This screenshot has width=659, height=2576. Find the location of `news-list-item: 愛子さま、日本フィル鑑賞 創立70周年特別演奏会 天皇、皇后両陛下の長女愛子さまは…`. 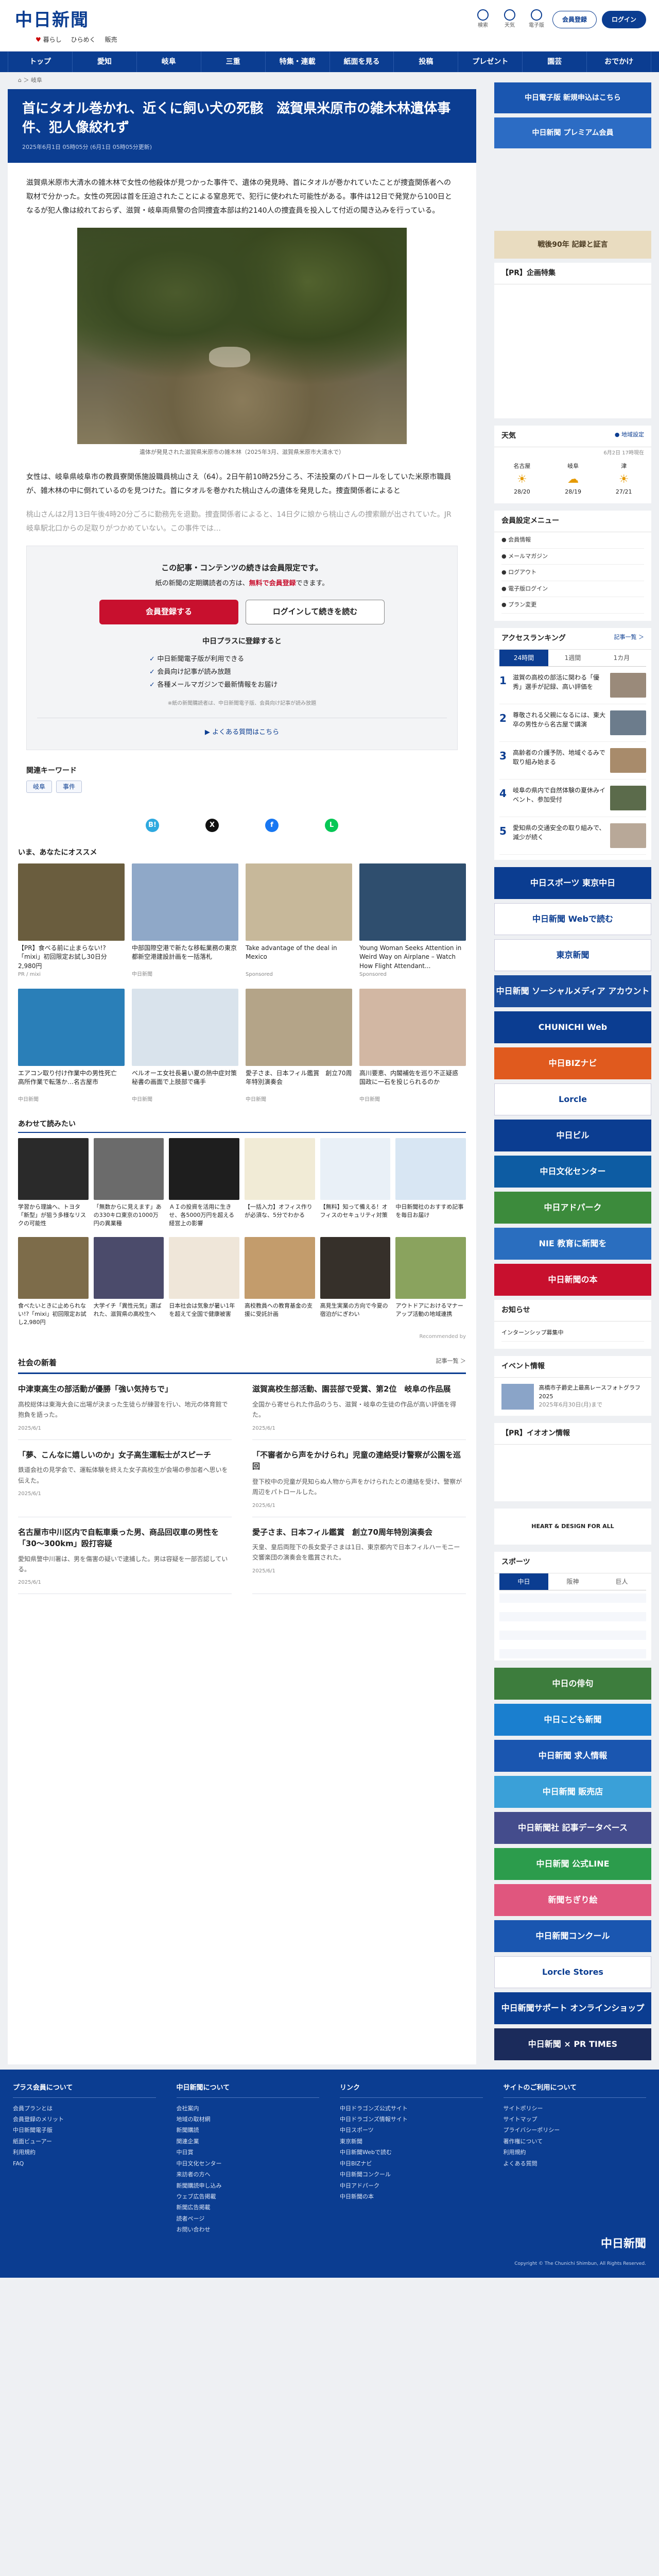

news-list-item: 愛子さま、日本フィル鑑賞 創立70周年特別演奏会 天皇、皇后両陛下の長女愛子さまは… is located at coordinates (359, 1556).